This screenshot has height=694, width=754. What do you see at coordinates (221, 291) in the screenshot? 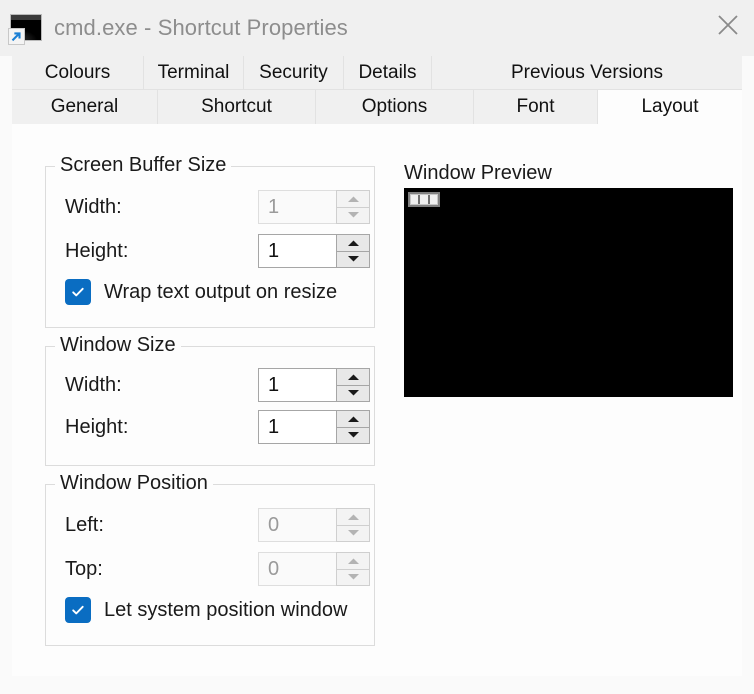
I see `wrap-text-label: Wrap text output on resize` at bounding box center [221, 291].